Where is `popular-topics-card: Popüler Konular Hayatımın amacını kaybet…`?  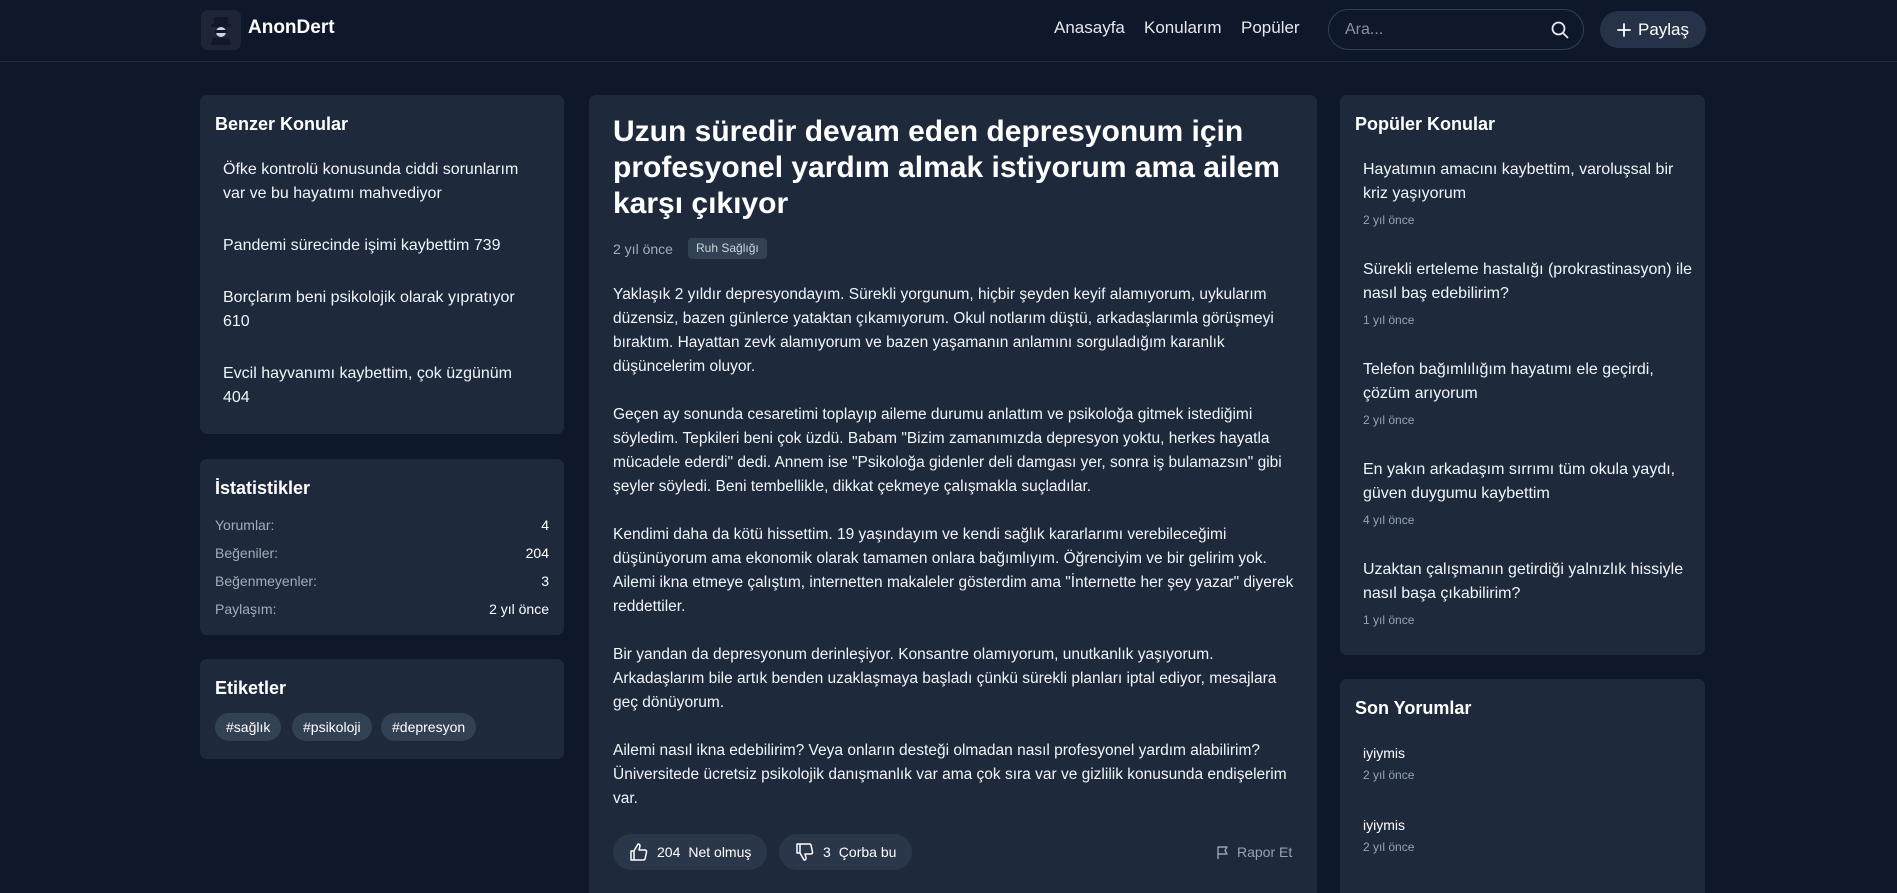 popular-topics-card: Popüler Konular Hayatımın amacını kaybet… is located at coordinates (1522, 375).